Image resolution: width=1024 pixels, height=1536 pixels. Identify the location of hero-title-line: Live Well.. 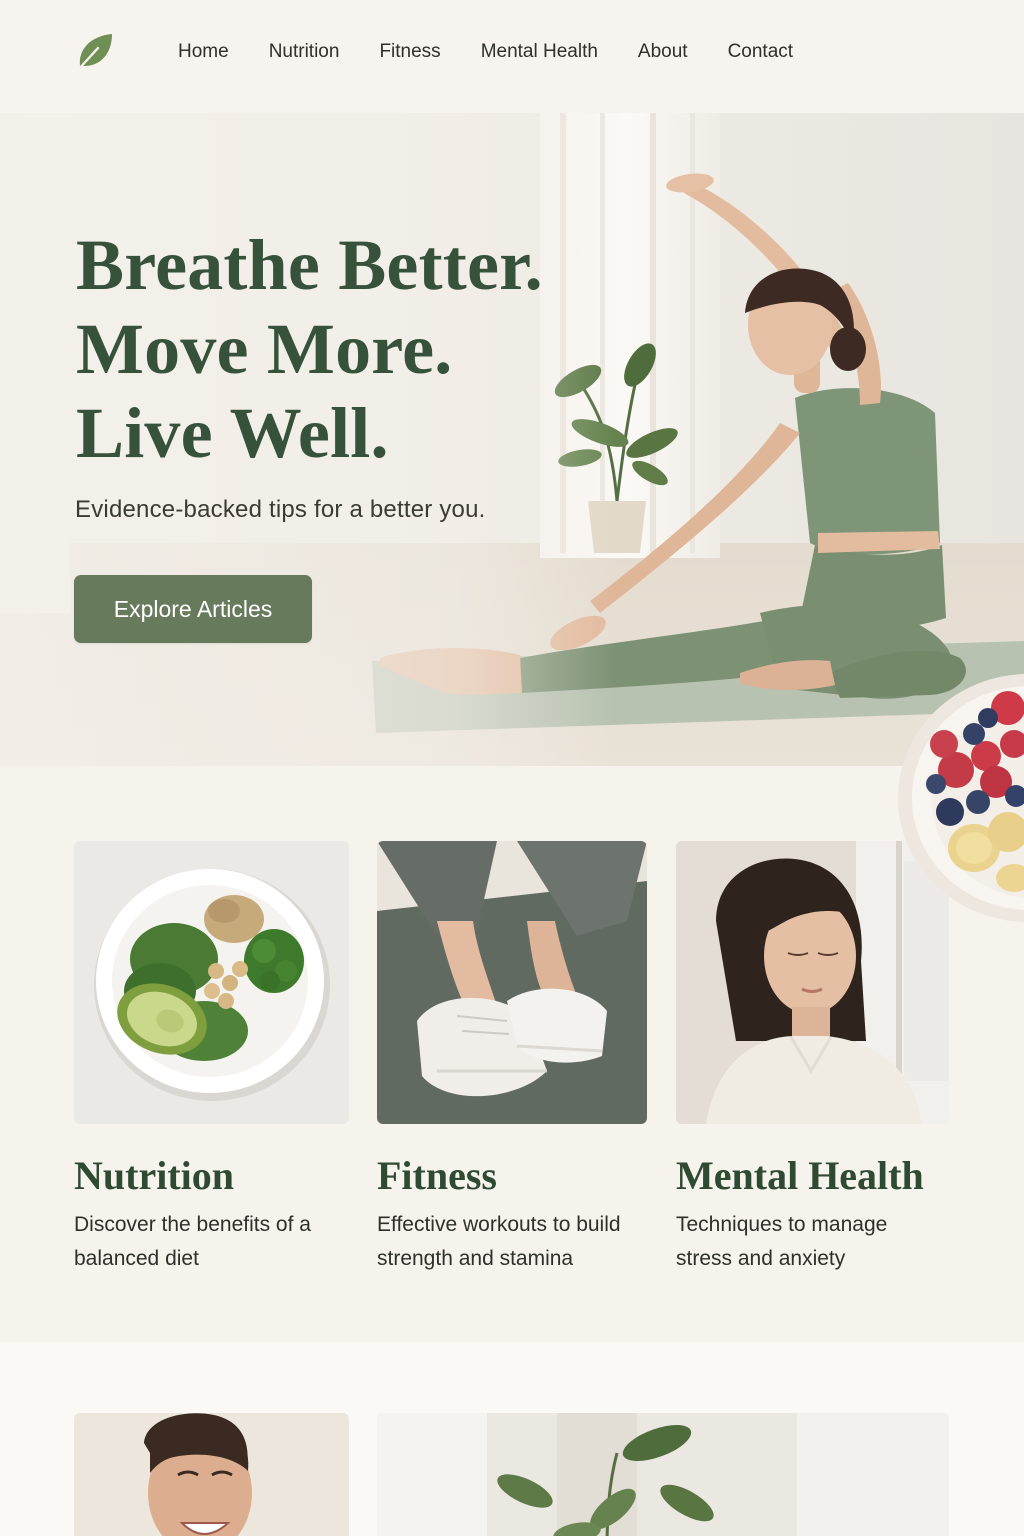
(232, 433).